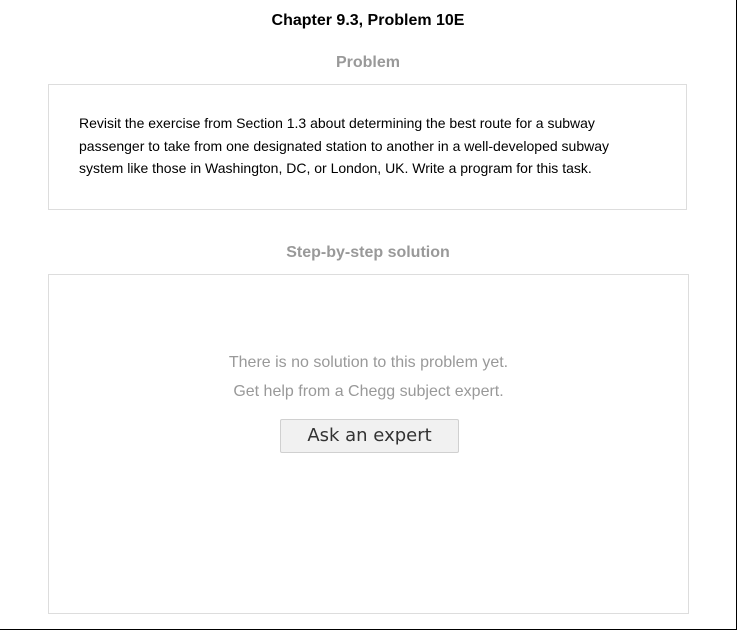  What do you see at coordinates (368, 391) in the screenshot?
I see `help-message: Get help from a Chegg subject expert.` at bounding box center [368, 391].